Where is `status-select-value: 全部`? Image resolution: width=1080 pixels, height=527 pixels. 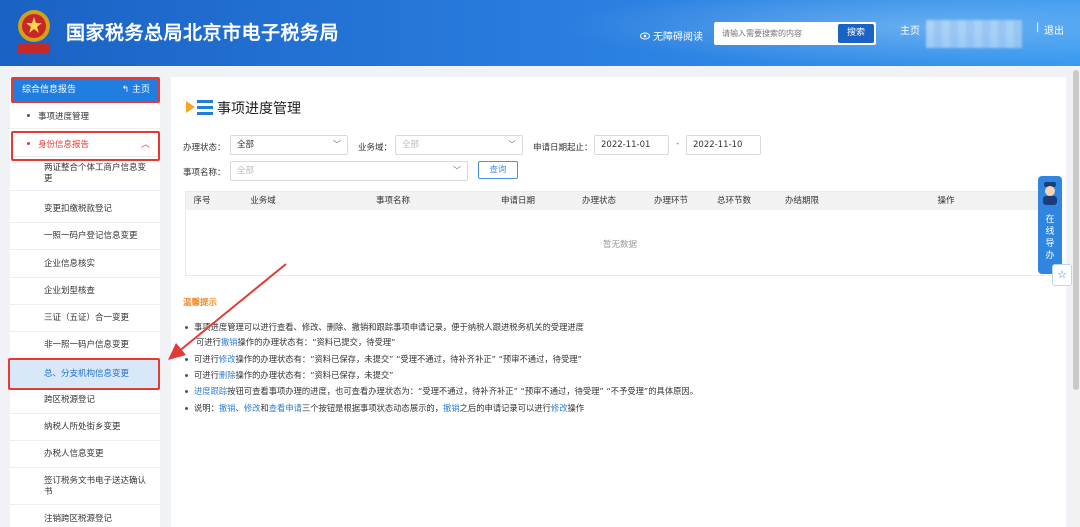
status-select-value: 全部 is located at coordinates (246, 145).